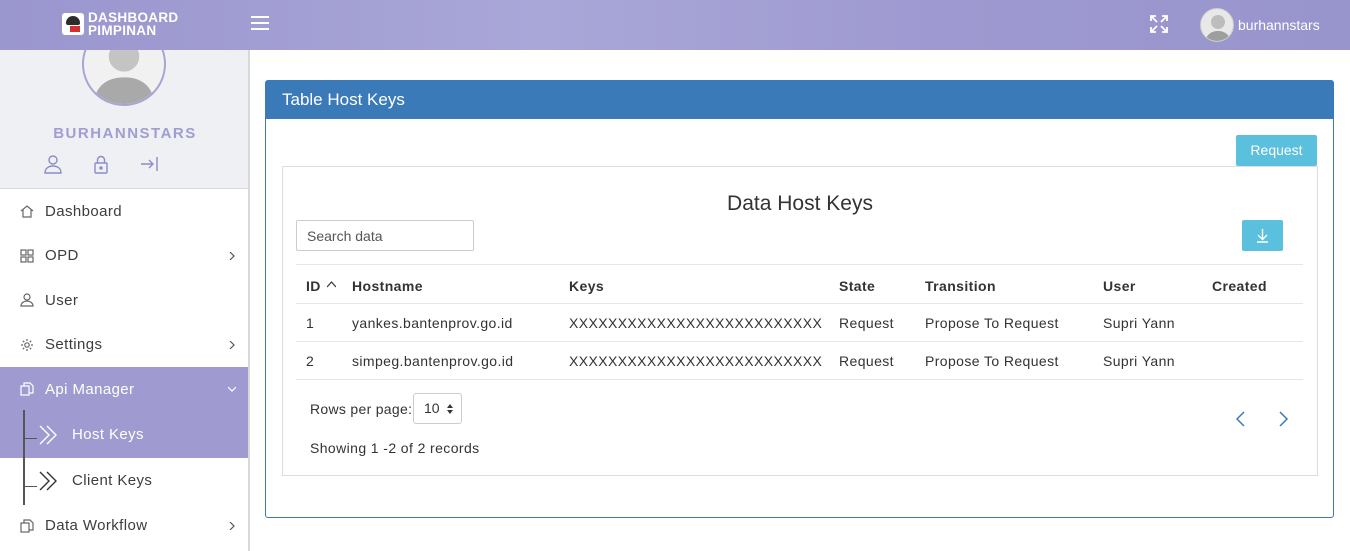 The image size is (1350, 551). Describe the element at coordinates (73, 24) in the screenshot. I see `logo-icon` at that location.